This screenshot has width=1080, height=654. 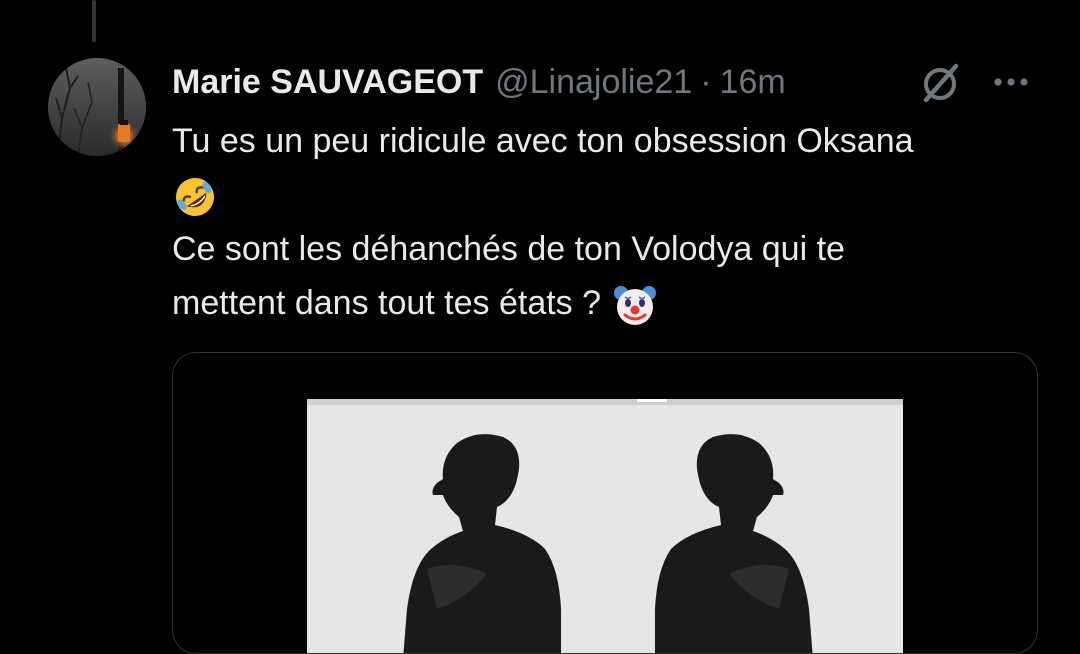 I want to click on clown-face-icon, so click(x=635, y=305).